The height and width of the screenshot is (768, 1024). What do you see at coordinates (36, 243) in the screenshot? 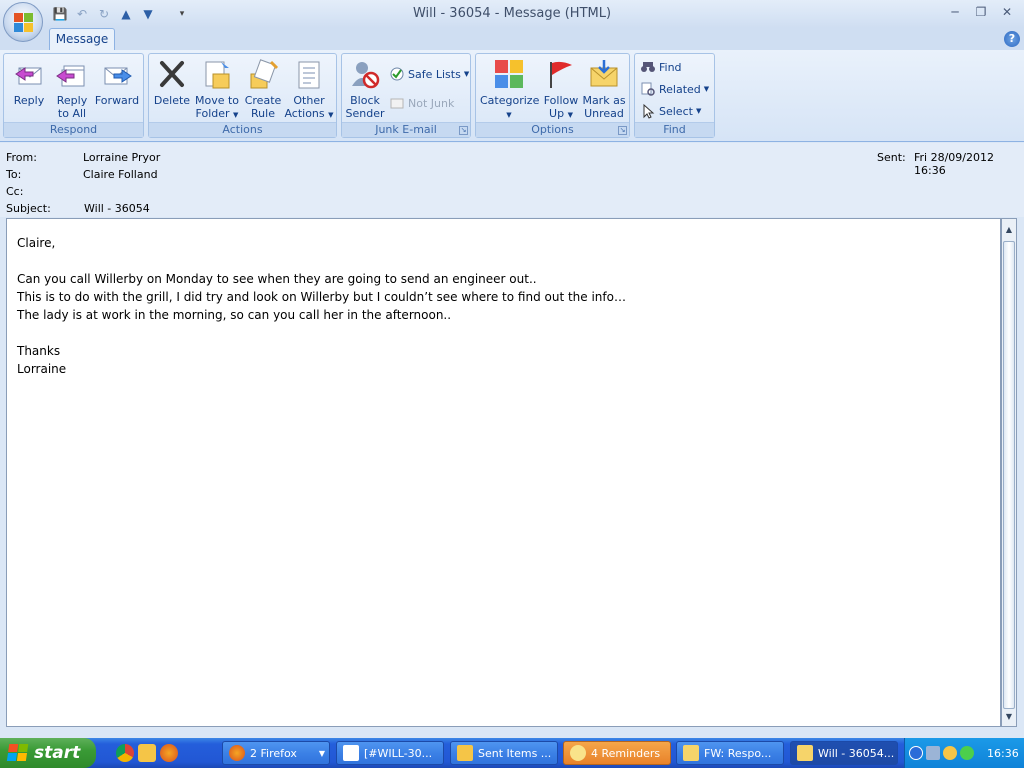
I see `body-line: Claire,` at bounding box center [36, 243].